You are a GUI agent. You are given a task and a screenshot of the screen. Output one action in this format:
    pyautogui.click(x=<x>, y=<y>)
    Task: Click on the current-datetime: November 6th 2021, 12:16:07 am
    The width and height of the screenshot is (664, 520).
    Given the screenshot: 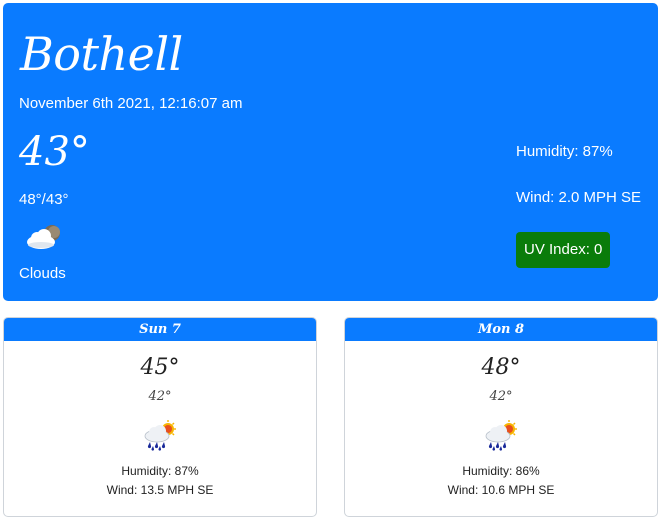 What is the action you would take?
    pyautogui.click(x=131, y=103)
    